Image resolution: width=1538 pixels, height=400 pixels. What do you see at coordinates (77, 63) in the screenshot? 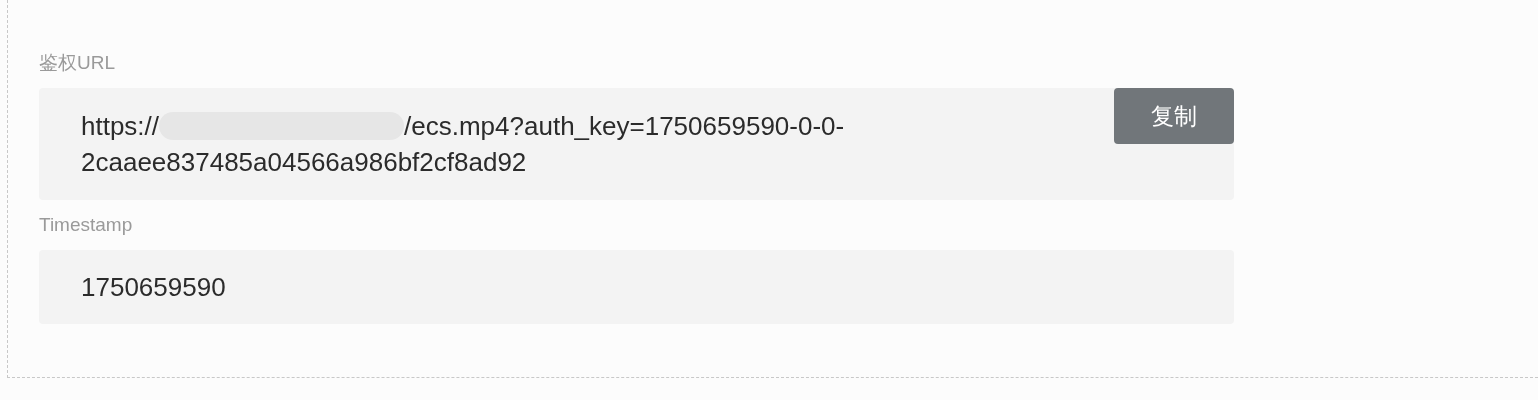
I see `field-label: 鉴权URL` at bounding box center [77, 63].